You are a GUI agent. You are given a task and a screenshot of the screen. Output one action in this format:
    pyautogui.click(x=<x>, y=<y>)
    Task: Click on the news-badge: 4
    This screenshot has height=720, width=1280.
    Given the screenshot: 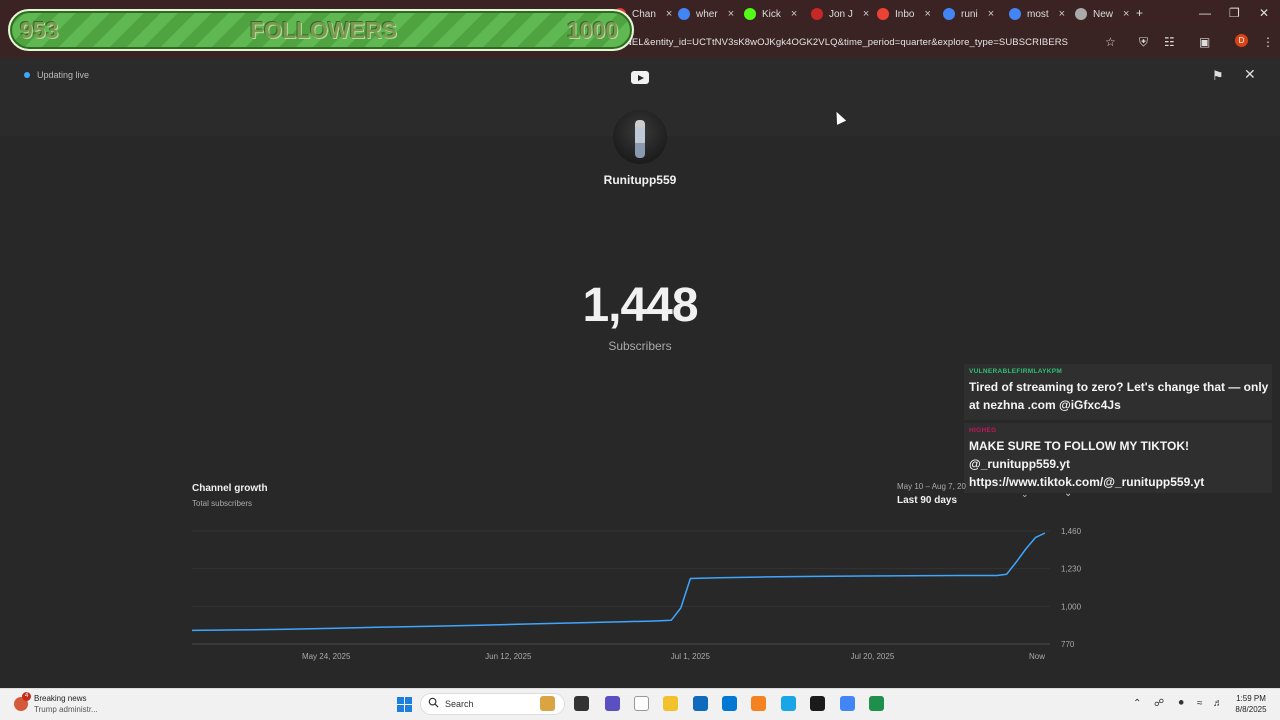 What is the action you would take?
    pyautogui.click(x=26, y=696)
    